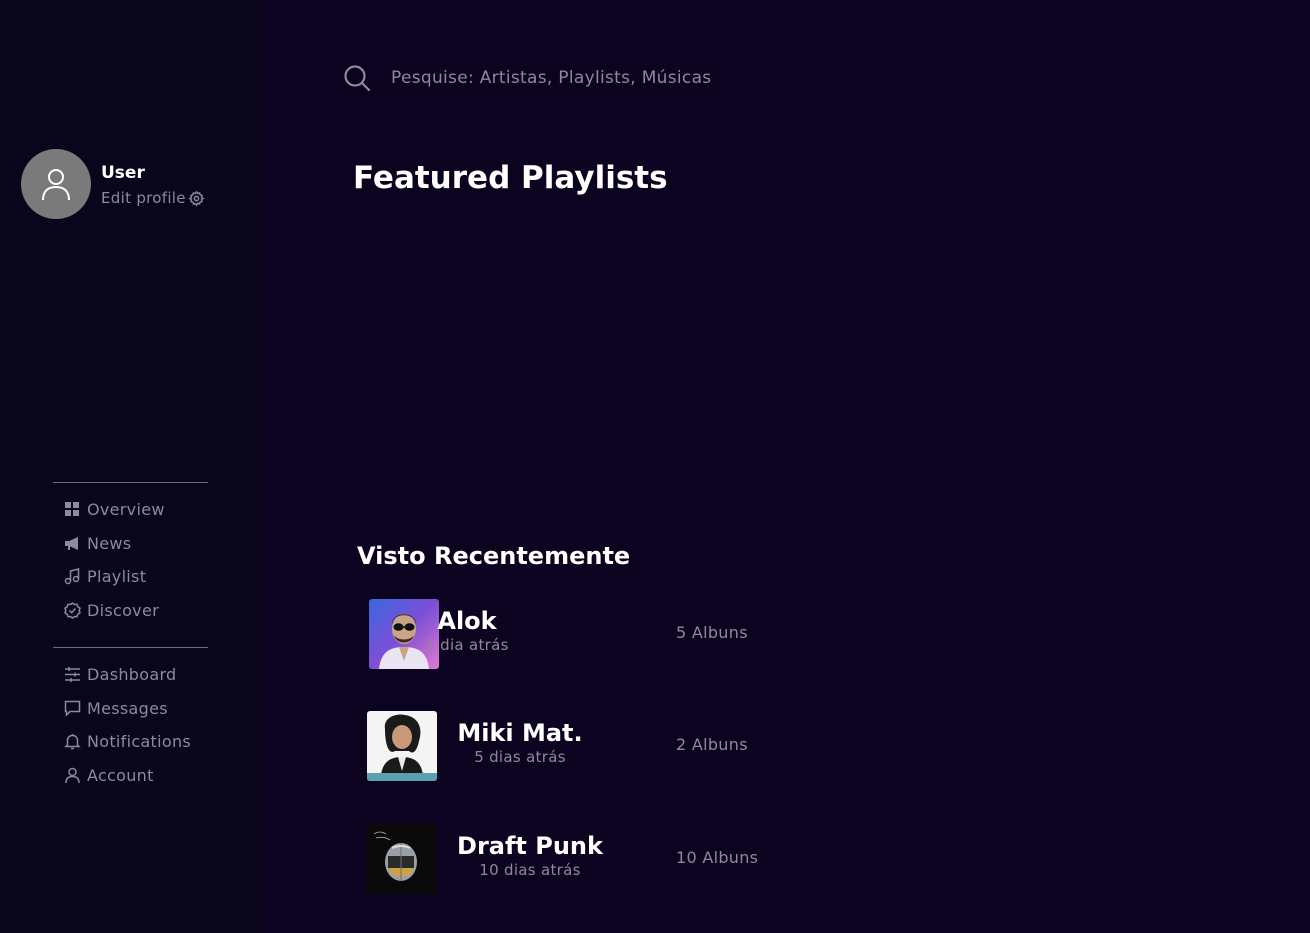 The height and width of the screenshot is (933, 1310). I want to click on artist-info: Alok 1 dia atrás, so click(467, 631).